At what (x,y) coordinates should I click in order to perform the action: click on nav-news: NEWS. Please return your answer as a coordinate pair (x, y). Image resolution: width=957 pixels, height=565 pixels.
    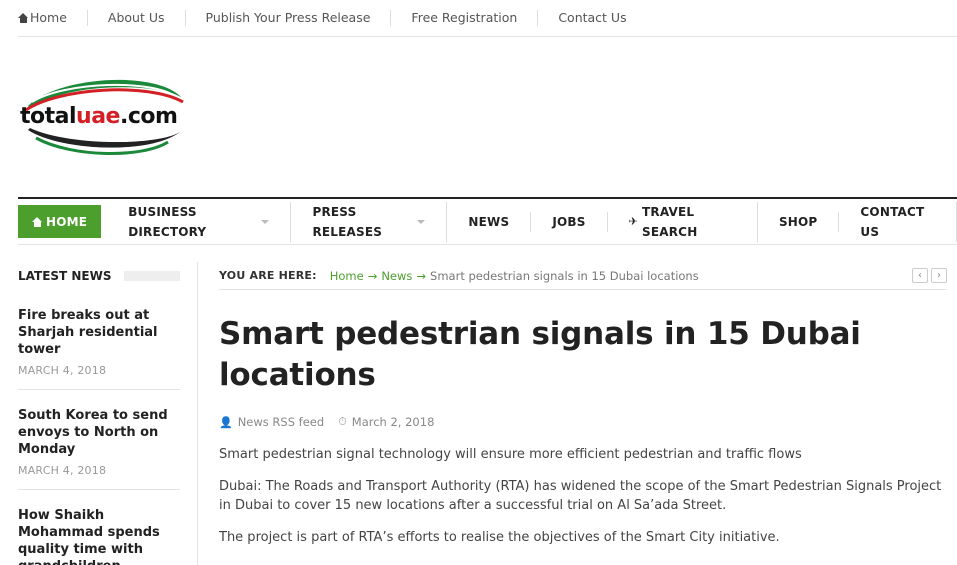
    Looking at the image, I should click on (489, 221).